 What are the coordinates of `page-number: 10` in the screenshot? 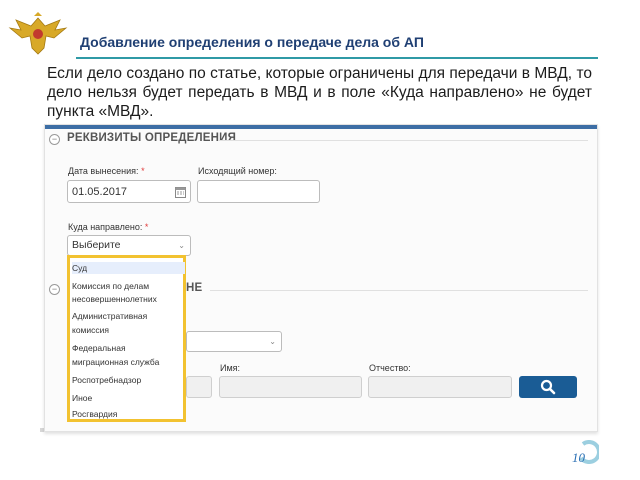 It's located at (578, 457).